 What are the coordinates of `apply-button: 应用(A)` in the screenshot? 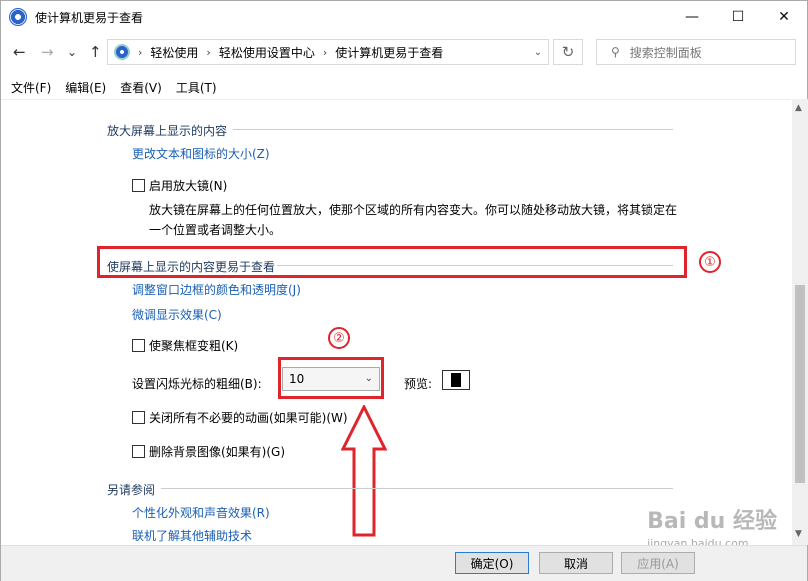 It's located at (658, 563).